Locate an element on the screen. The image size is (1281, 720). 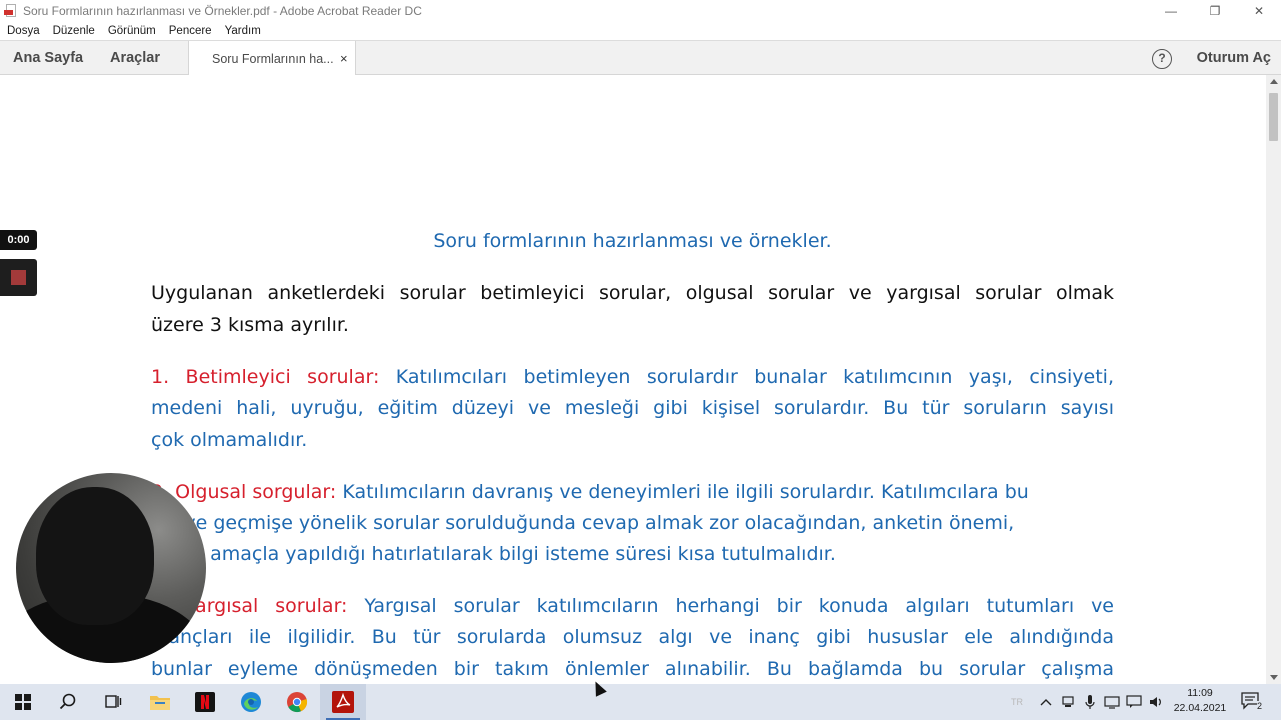
acrobat-app-icon is located at coordinates (11, 11).